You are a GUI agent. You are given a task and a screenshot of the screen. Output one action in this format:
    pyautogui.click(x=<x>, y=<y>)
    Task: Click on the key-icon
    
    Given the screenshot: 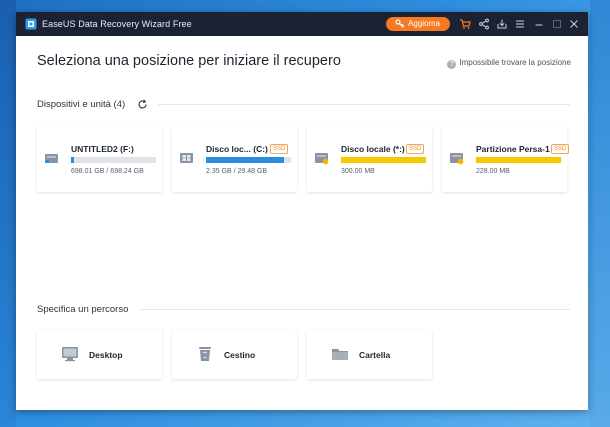 What is the action you would take?
    pyautogui.click(x=400, y=23)
    